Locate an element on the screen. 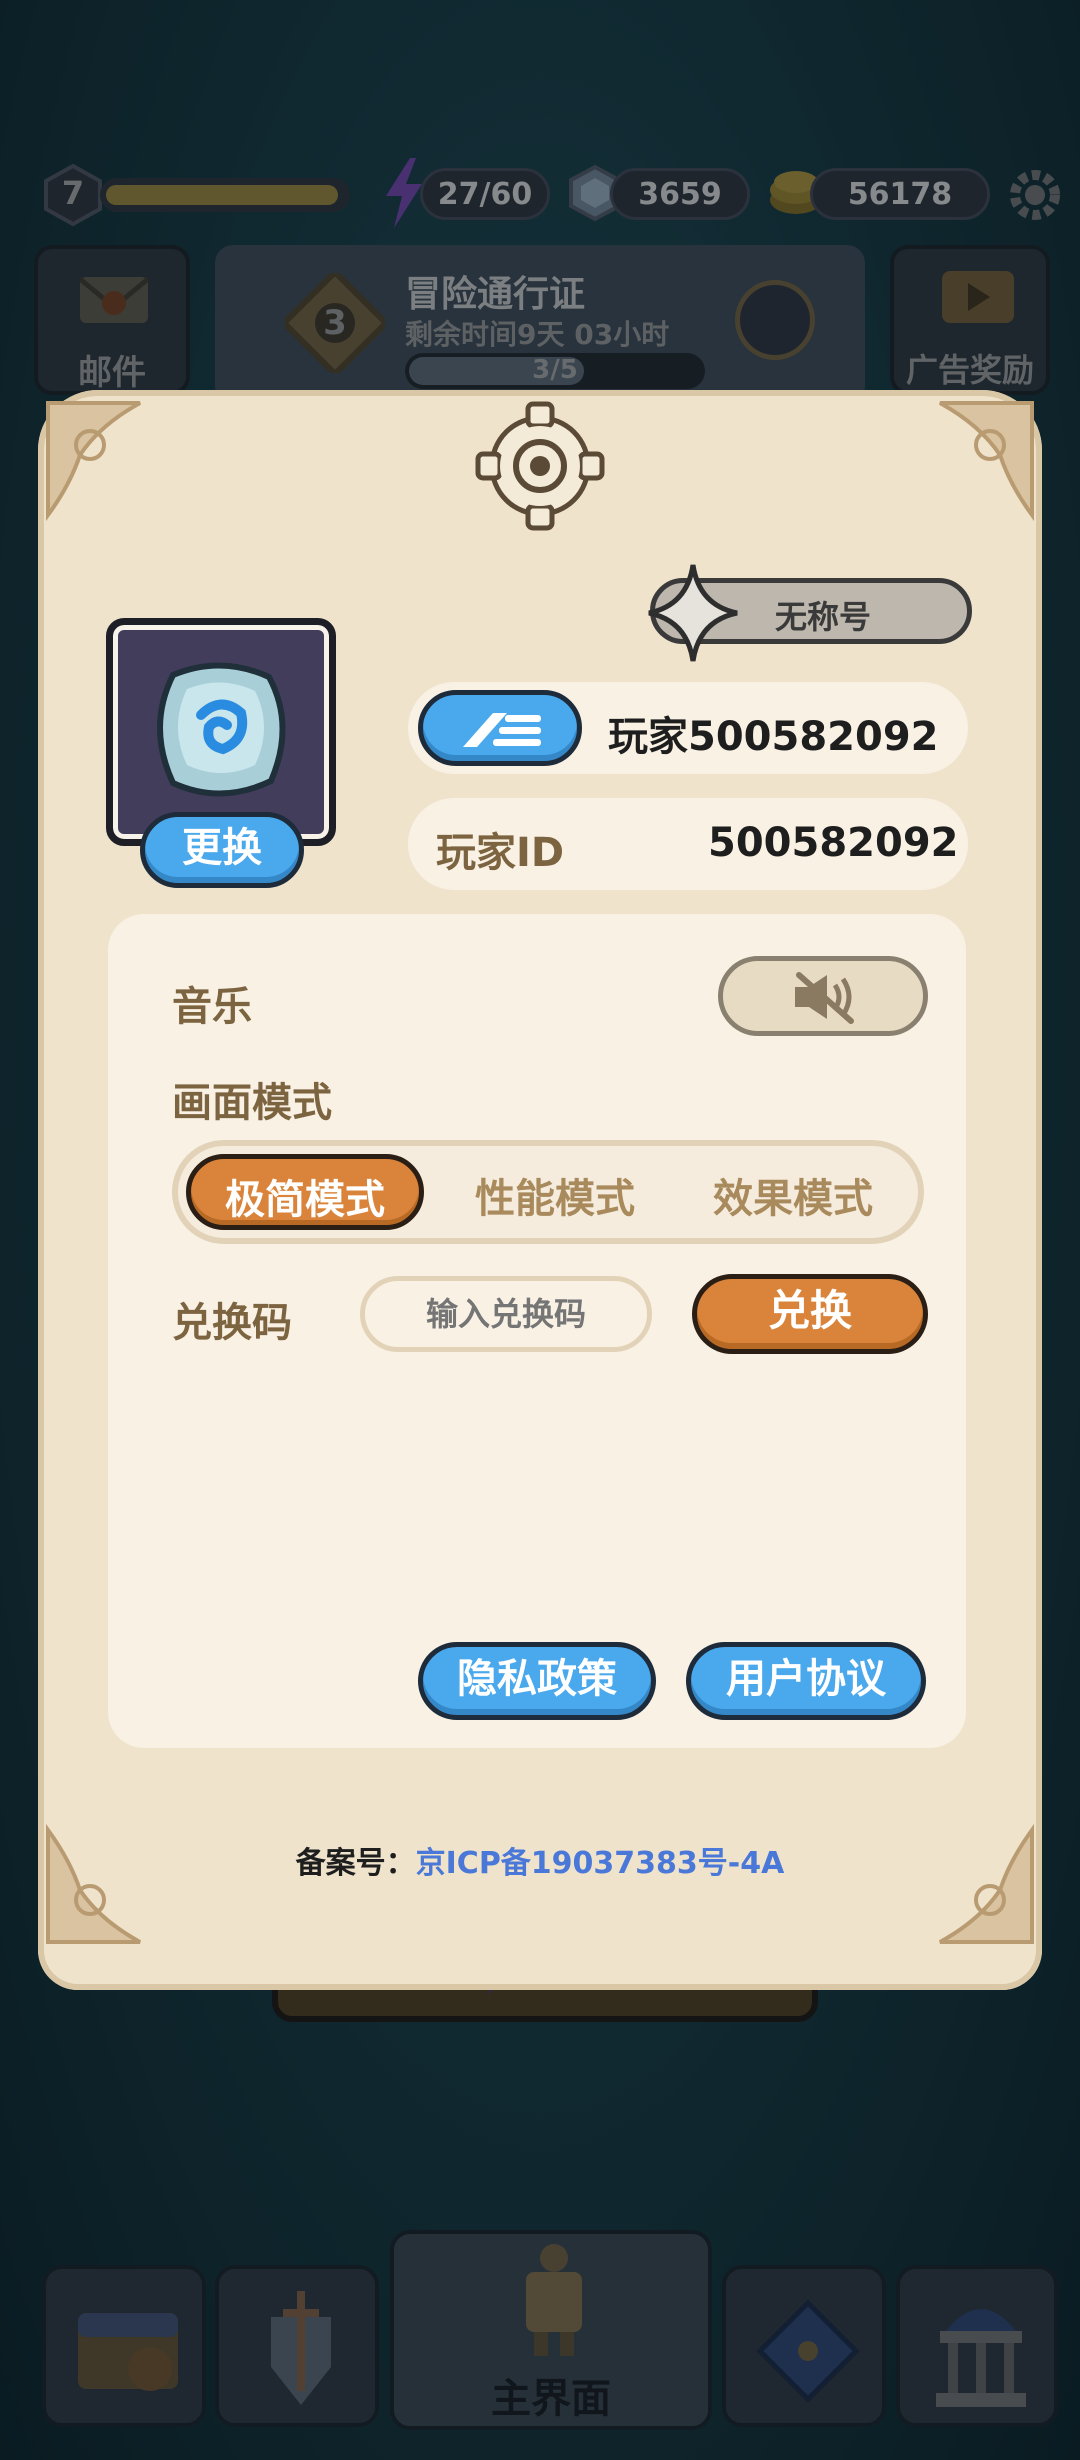 This screenshot has width=1080, height=2460. redeem-code-label: 兑换码 is located at coordinates (232, 1323).